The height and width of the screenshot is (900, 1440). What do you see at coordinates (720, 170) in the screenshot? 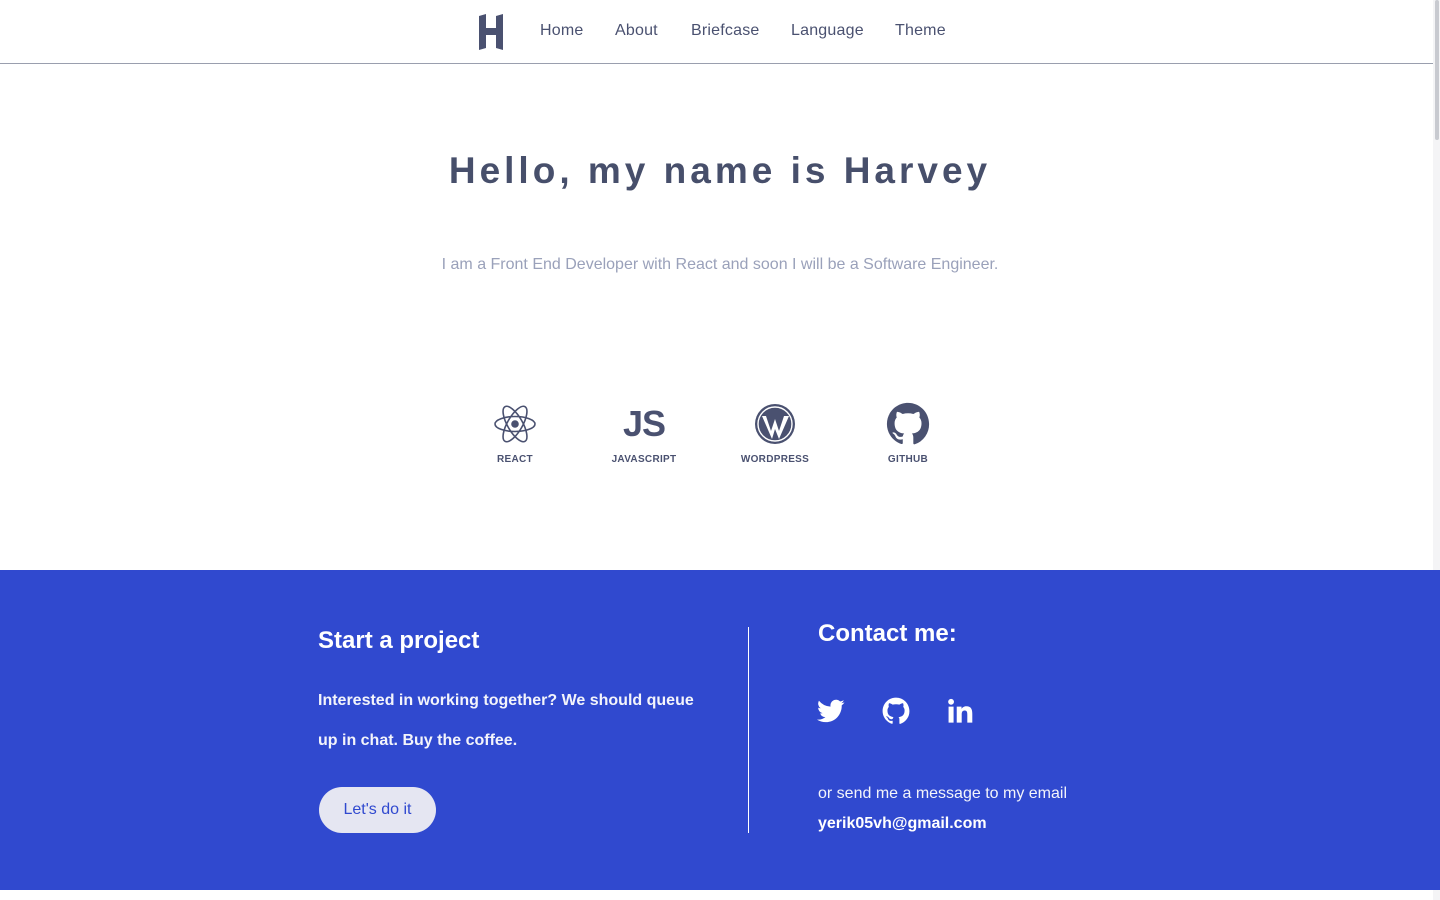
I see `hero-title: Hello, my name is Harvey` at bounding box center [720, 170].